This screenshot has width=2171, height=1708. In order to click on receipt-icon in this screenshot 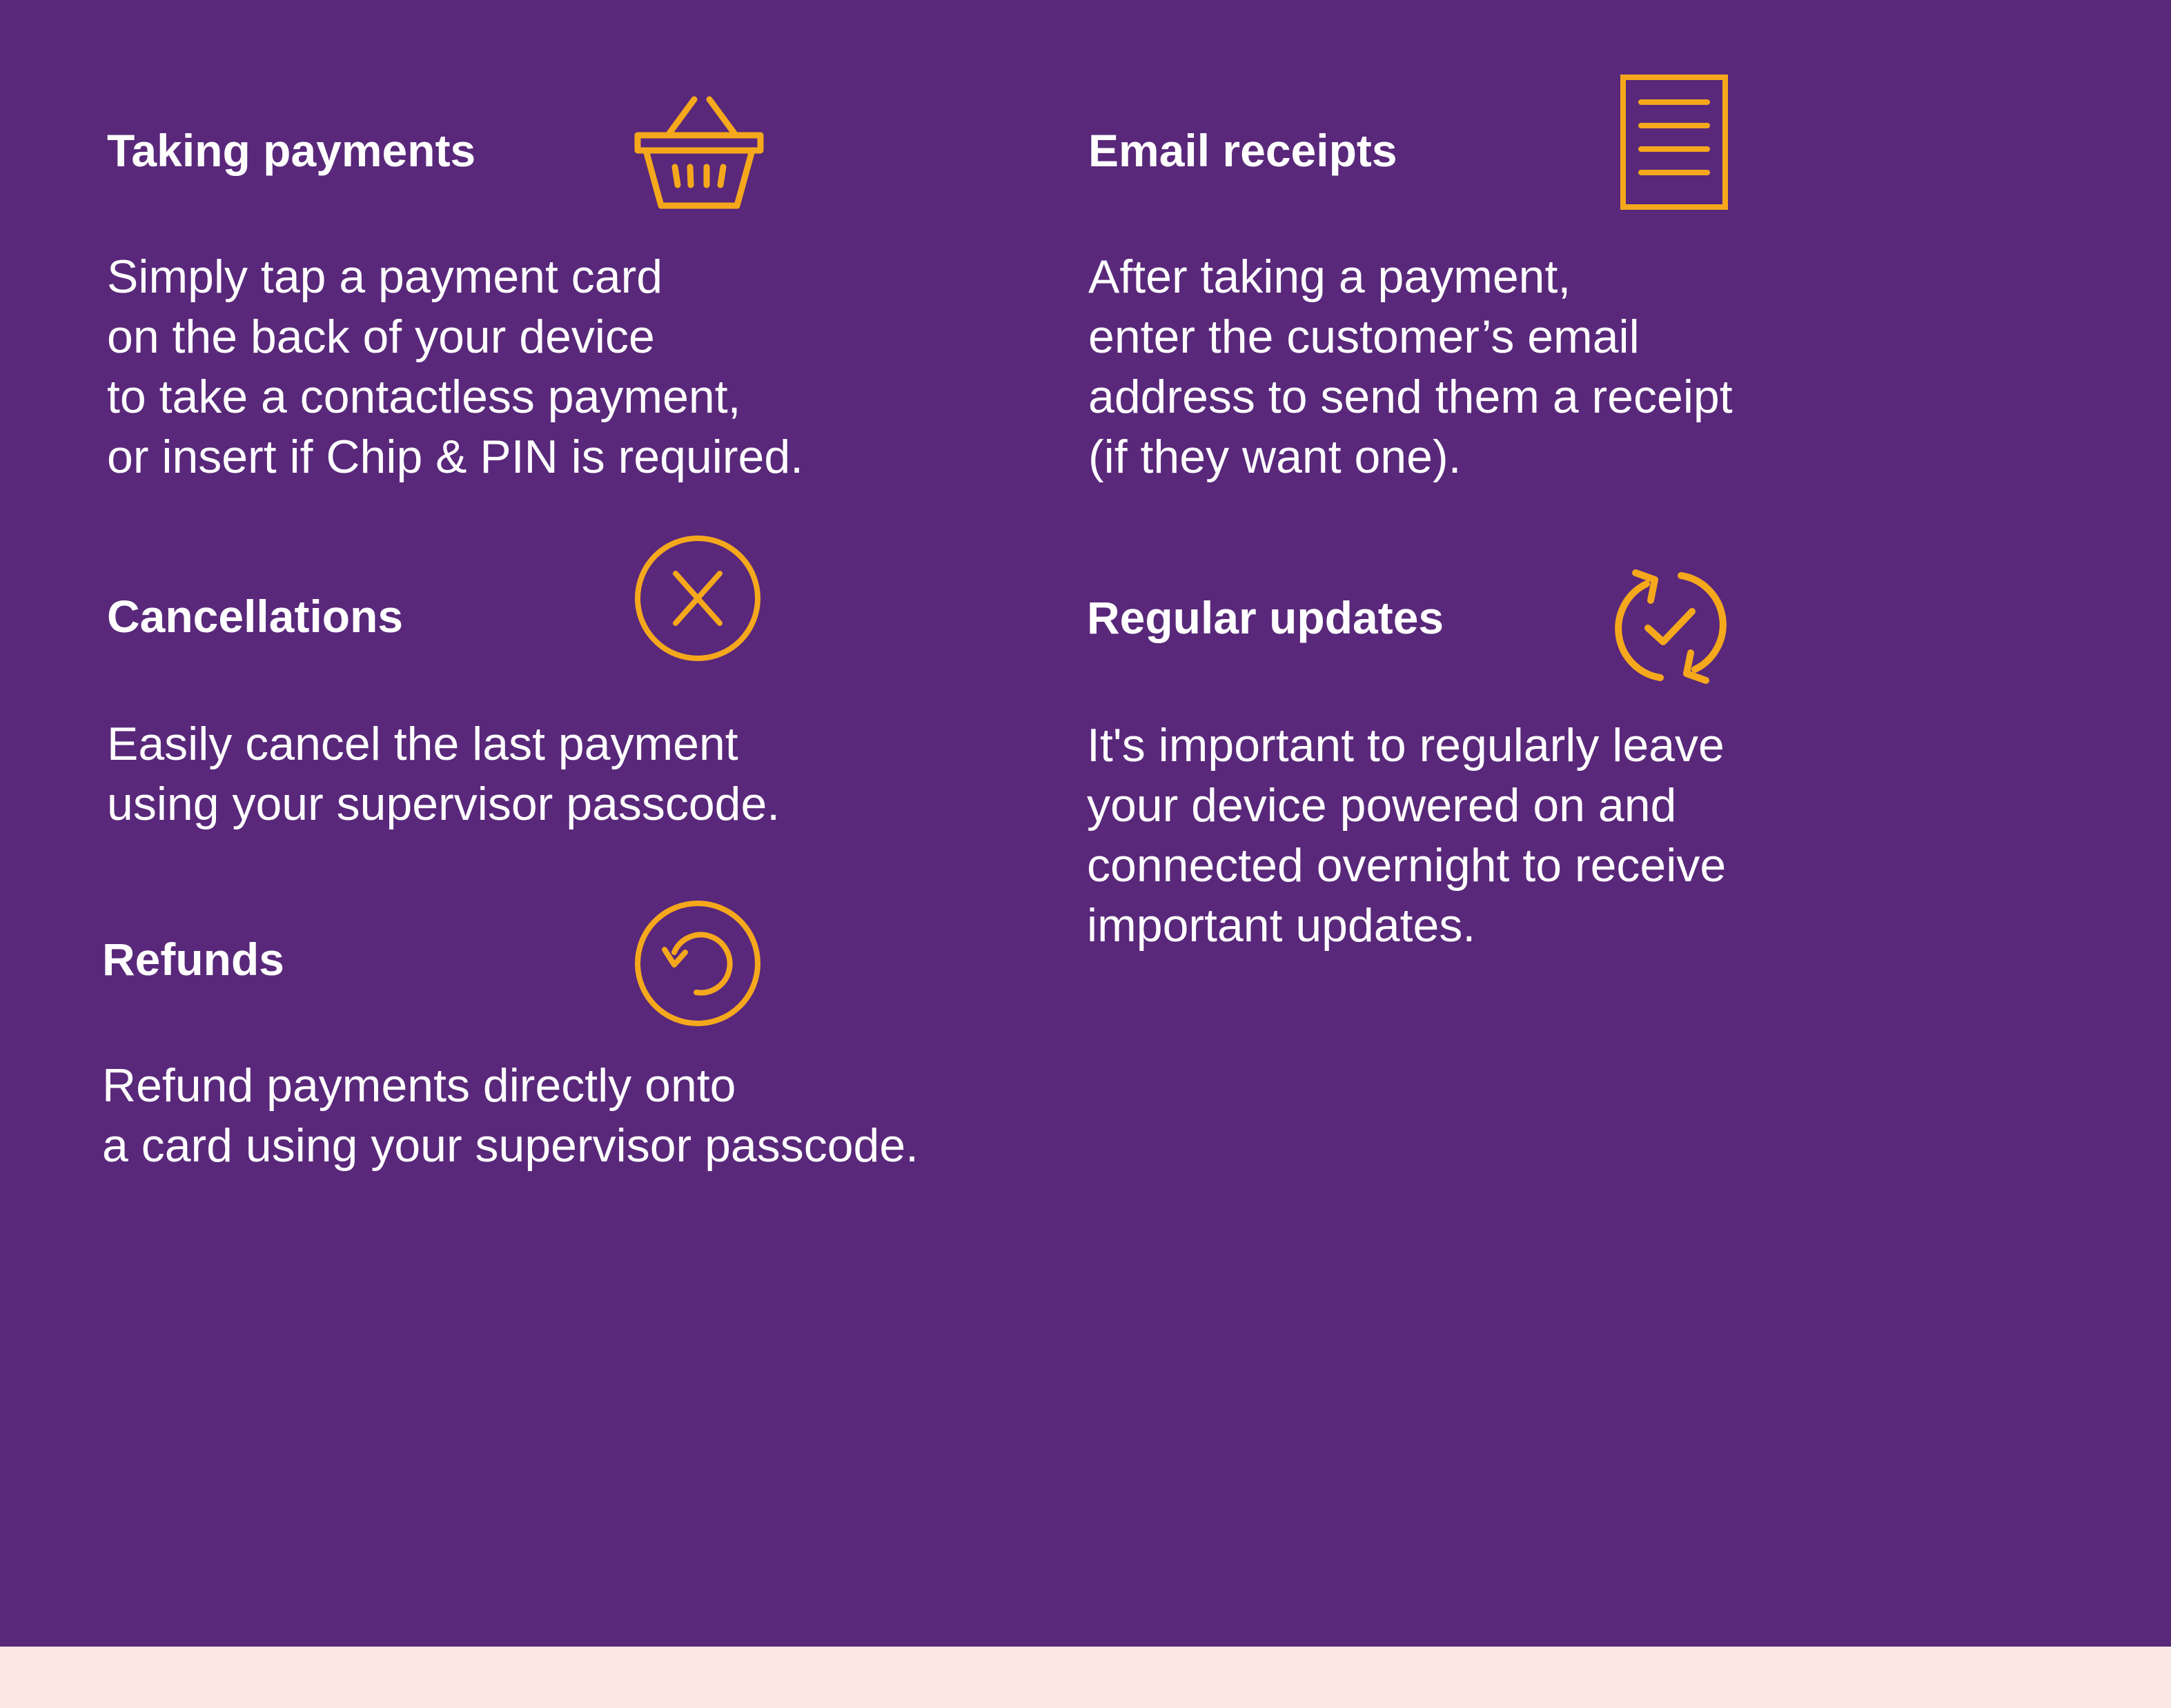, I will do `click(1674, 142)`.